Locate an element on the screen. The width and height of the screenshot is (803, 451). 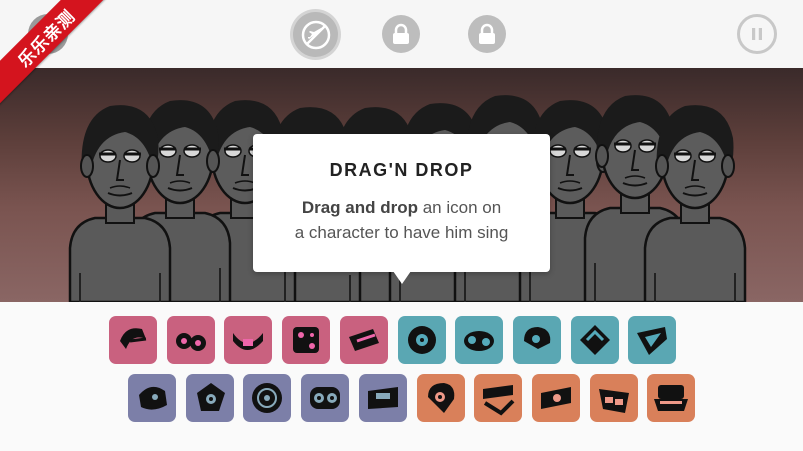
voice-icon-3-glyph is located at coordinates (555, 398).